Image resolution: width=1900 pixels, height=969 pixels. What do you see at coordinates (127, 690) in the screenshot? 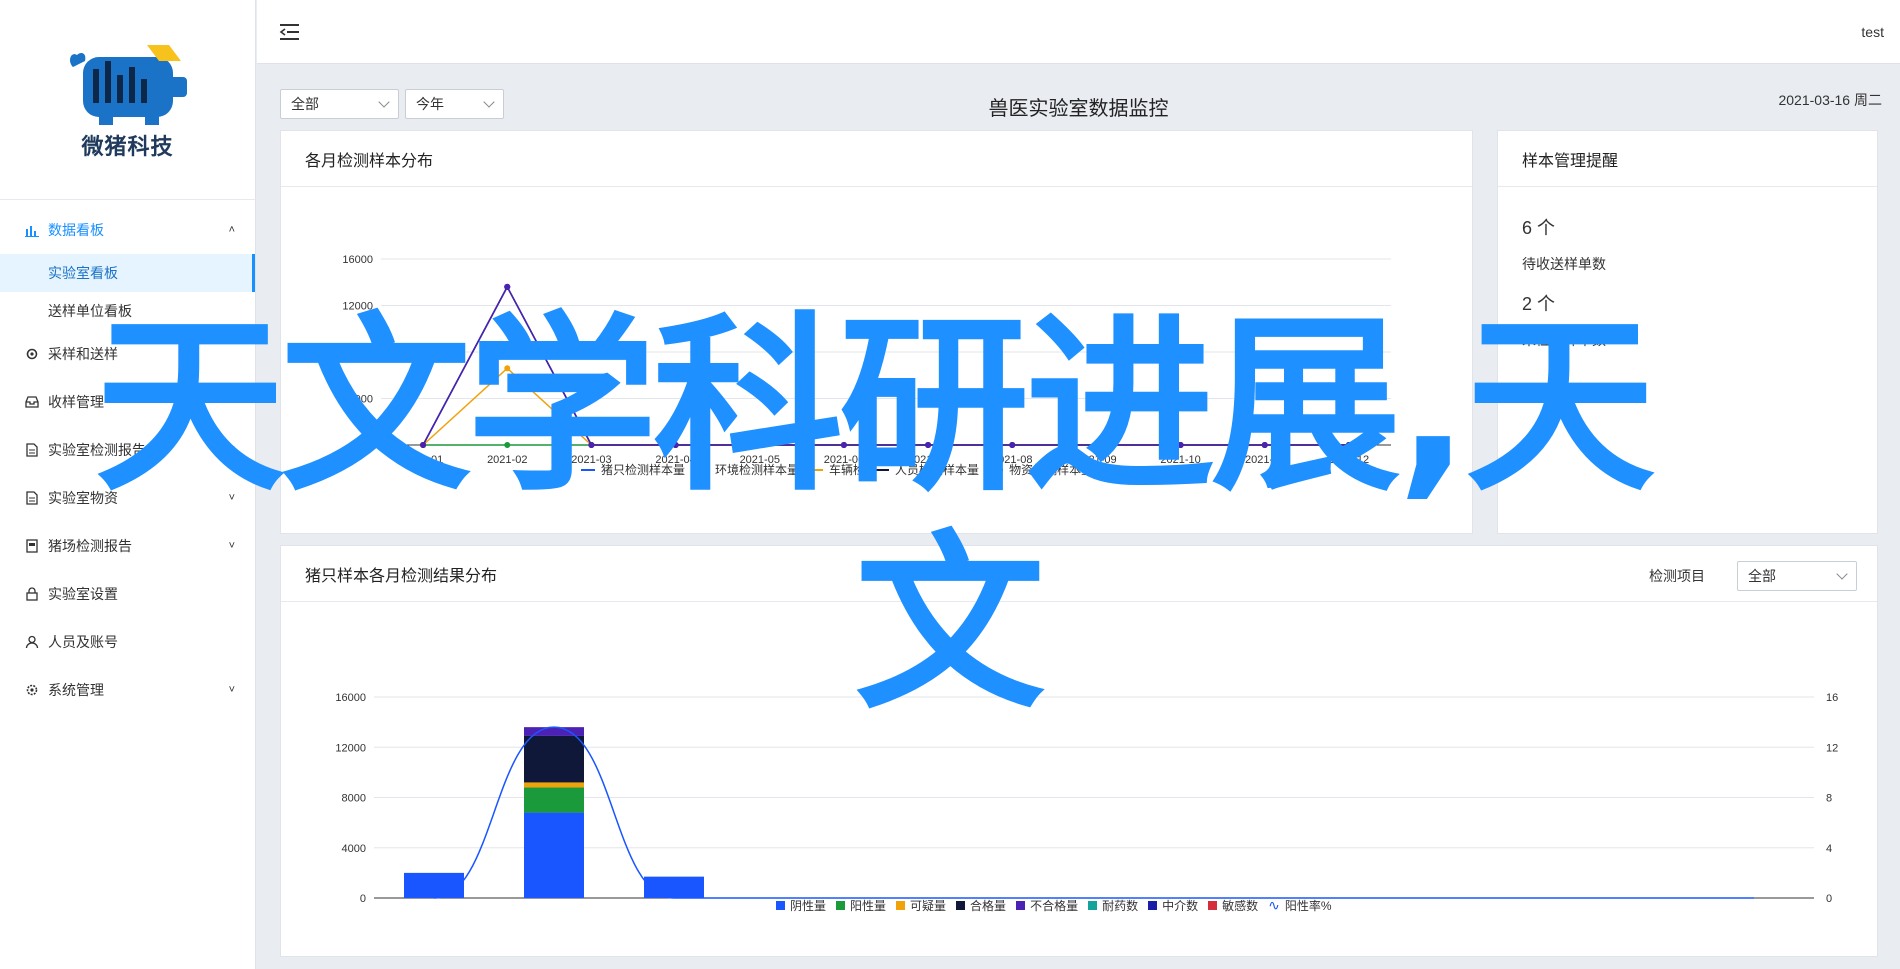
I see `sidebar-item-system: 系统管理 ˅` at bounding box center [127, 690].